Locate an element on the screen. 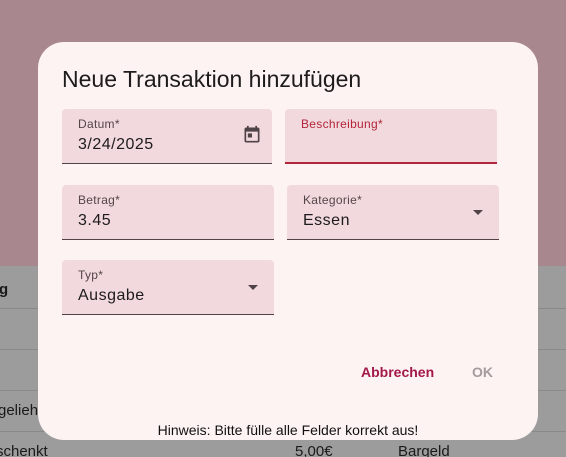 This screenshot has height=457, width=566. amount-field: Betrag* 3.45 is located at coordinates (168, 212).